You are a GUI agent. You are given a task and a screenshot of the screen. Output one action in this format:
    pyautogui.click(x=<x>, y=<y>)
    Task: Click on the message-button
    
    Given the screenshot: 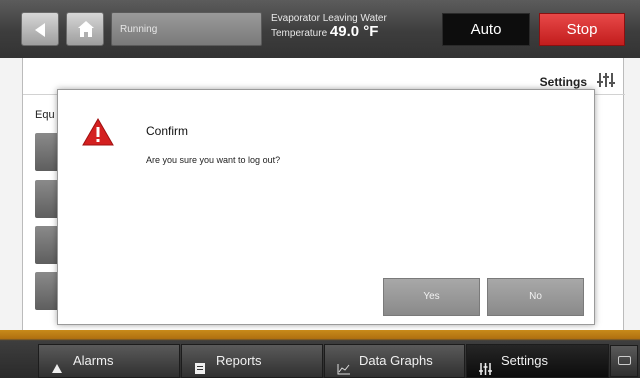 What is the action you would take?
    pyautogui.click(x=624, y=361)
    